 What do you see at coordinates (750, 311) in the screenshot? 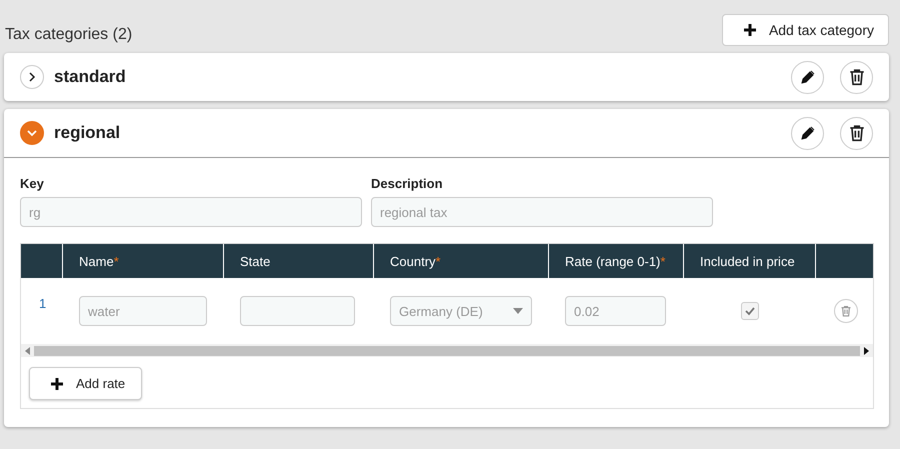
I see `checkmark-icon` at bounding box center [750, 311].